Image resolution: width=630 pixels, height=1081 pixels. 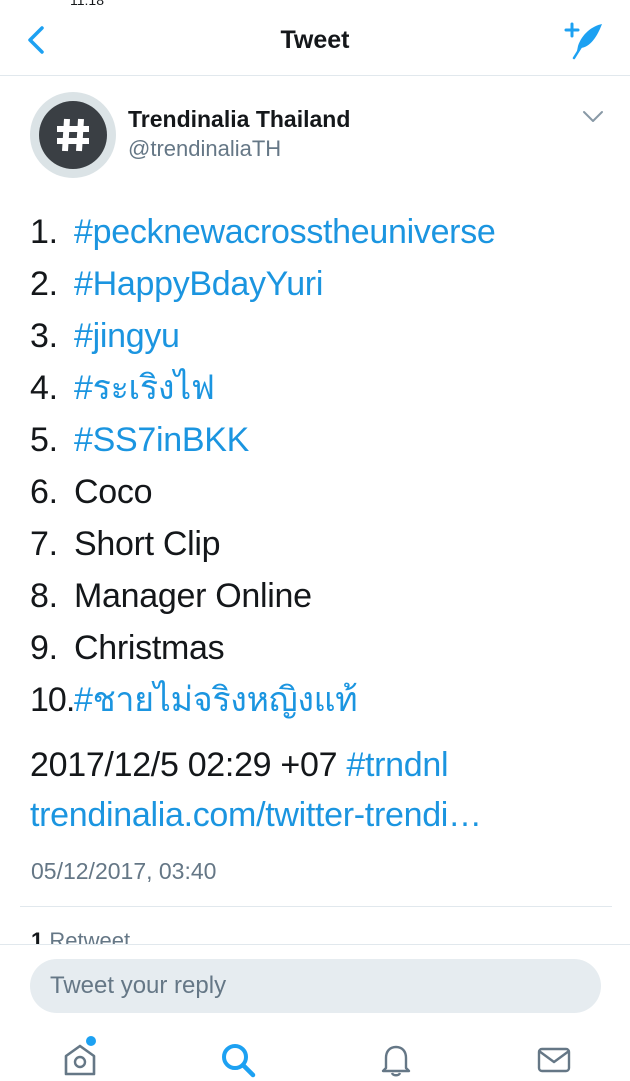 I want to click on tab-search, so click(x=238, y=1060).